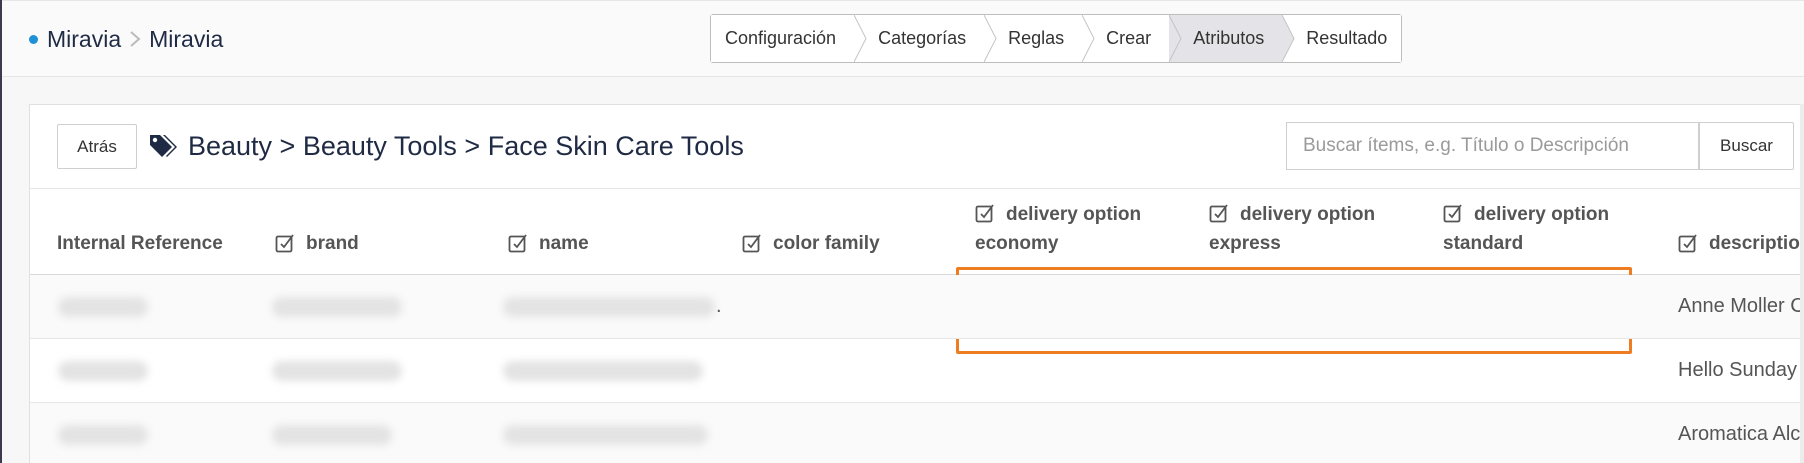  I want to click on search-button: Buscar, so click(1746, 146).